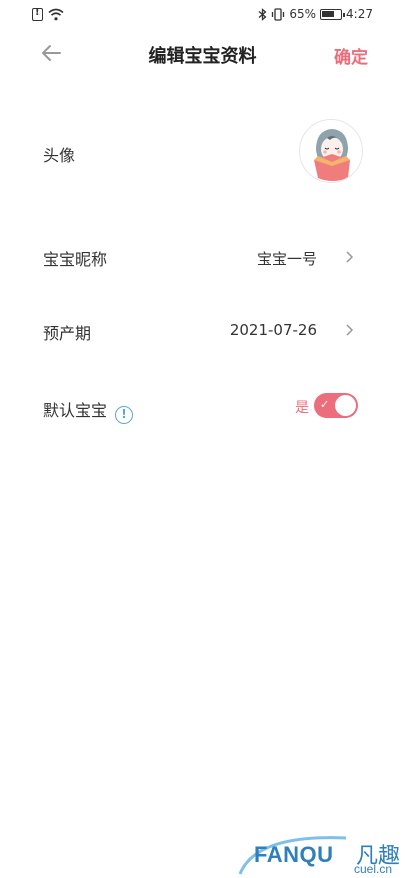 This screenshot has width=405, height=878. I want to click on default-baby-label-wrap: 默认宝宝!, so click(88, 410).